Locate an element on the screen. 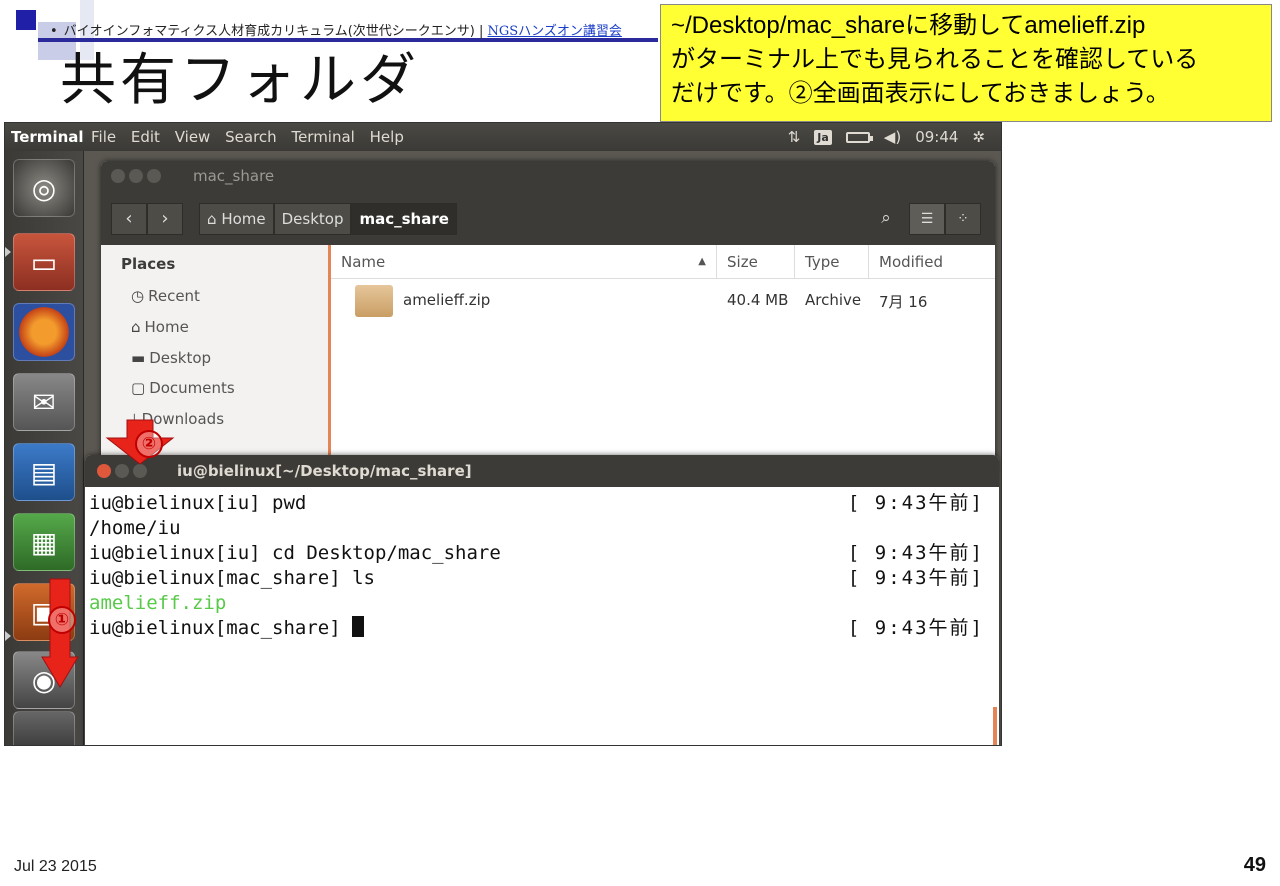 The width and height of the screenshot is (1280, 886). menu-search: Search is located at coordinates (251, 137).